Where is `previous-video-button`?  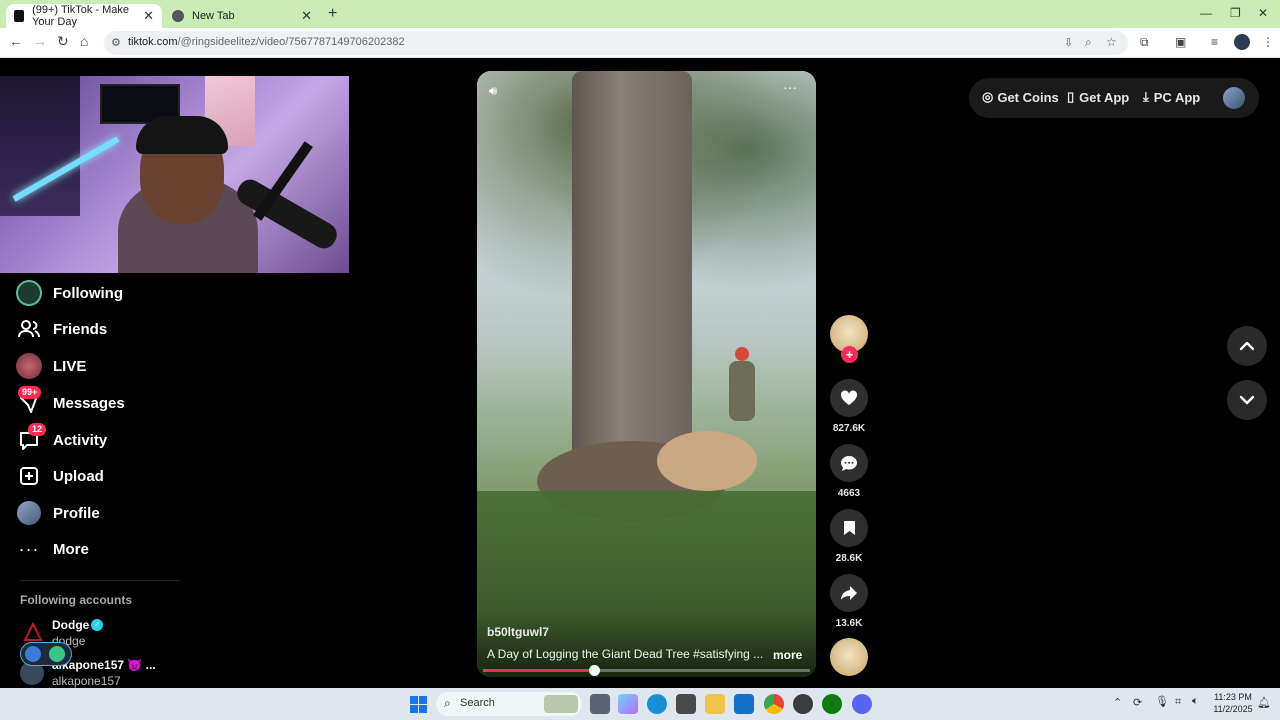
previous-video-button is located at coordinates (1247, 346).